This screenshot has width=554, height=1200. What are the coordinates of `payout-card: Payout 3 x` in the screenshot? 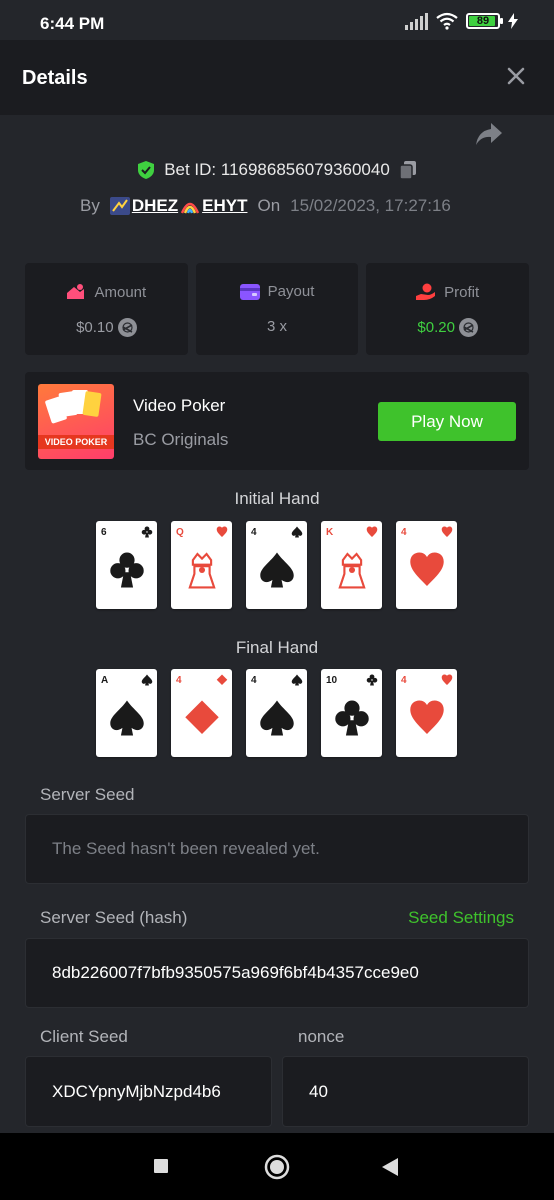 It's located at (277, 309).